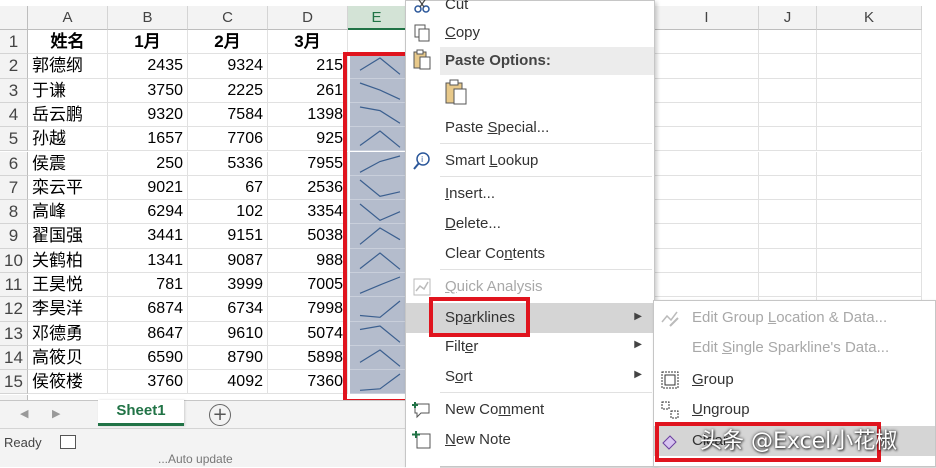 This screenshot has height=468, width=936. Describe the element at coordinates (148, 260) in the screenshot. I see `jan-cell: 1341` at that location.